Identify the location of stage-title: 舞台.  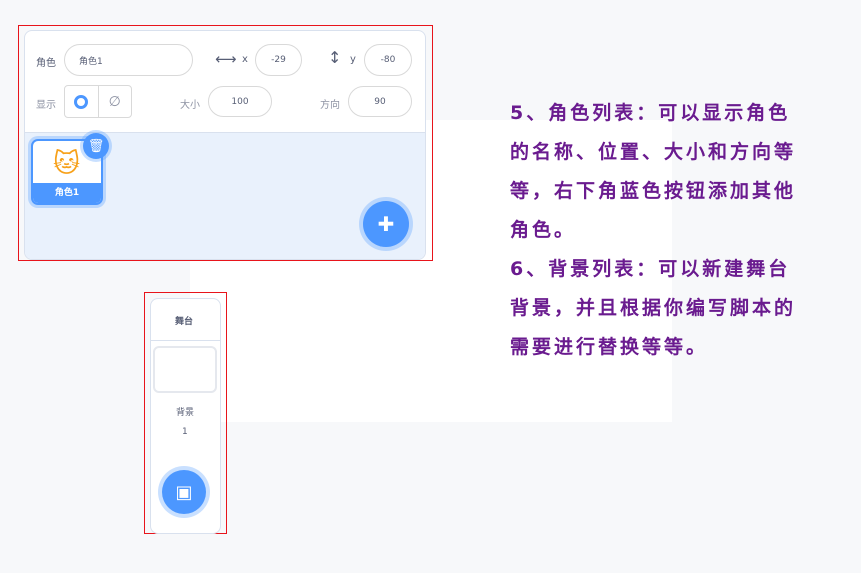
(184, 322).